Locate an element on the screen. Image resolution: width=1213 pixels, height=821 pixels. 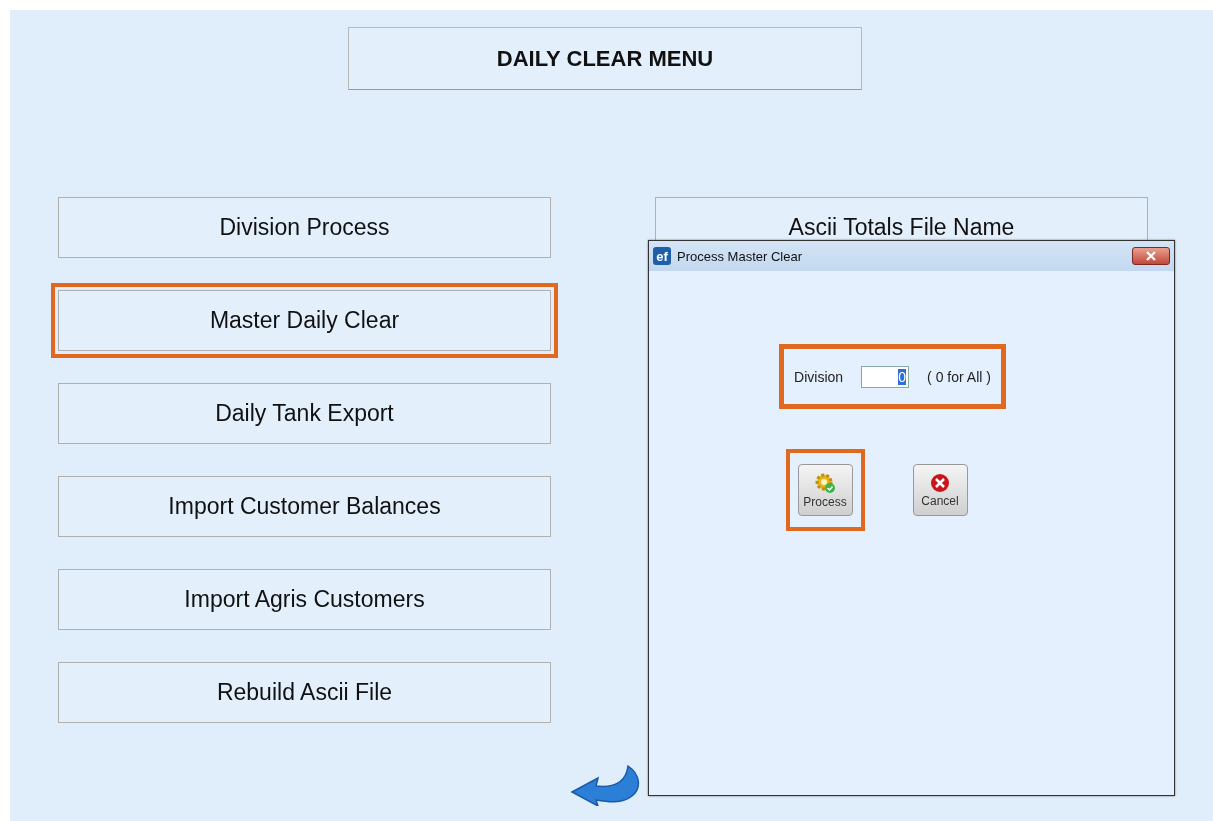
field-hint: ( 0 for All ) is located at coordinates (959, 376).